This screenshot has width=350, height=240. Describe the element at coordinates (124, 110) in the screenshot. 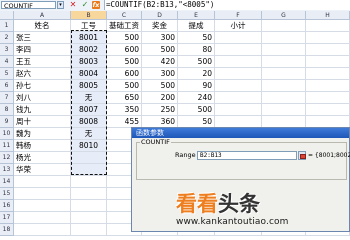

I see `table-cell: 350` at that location.